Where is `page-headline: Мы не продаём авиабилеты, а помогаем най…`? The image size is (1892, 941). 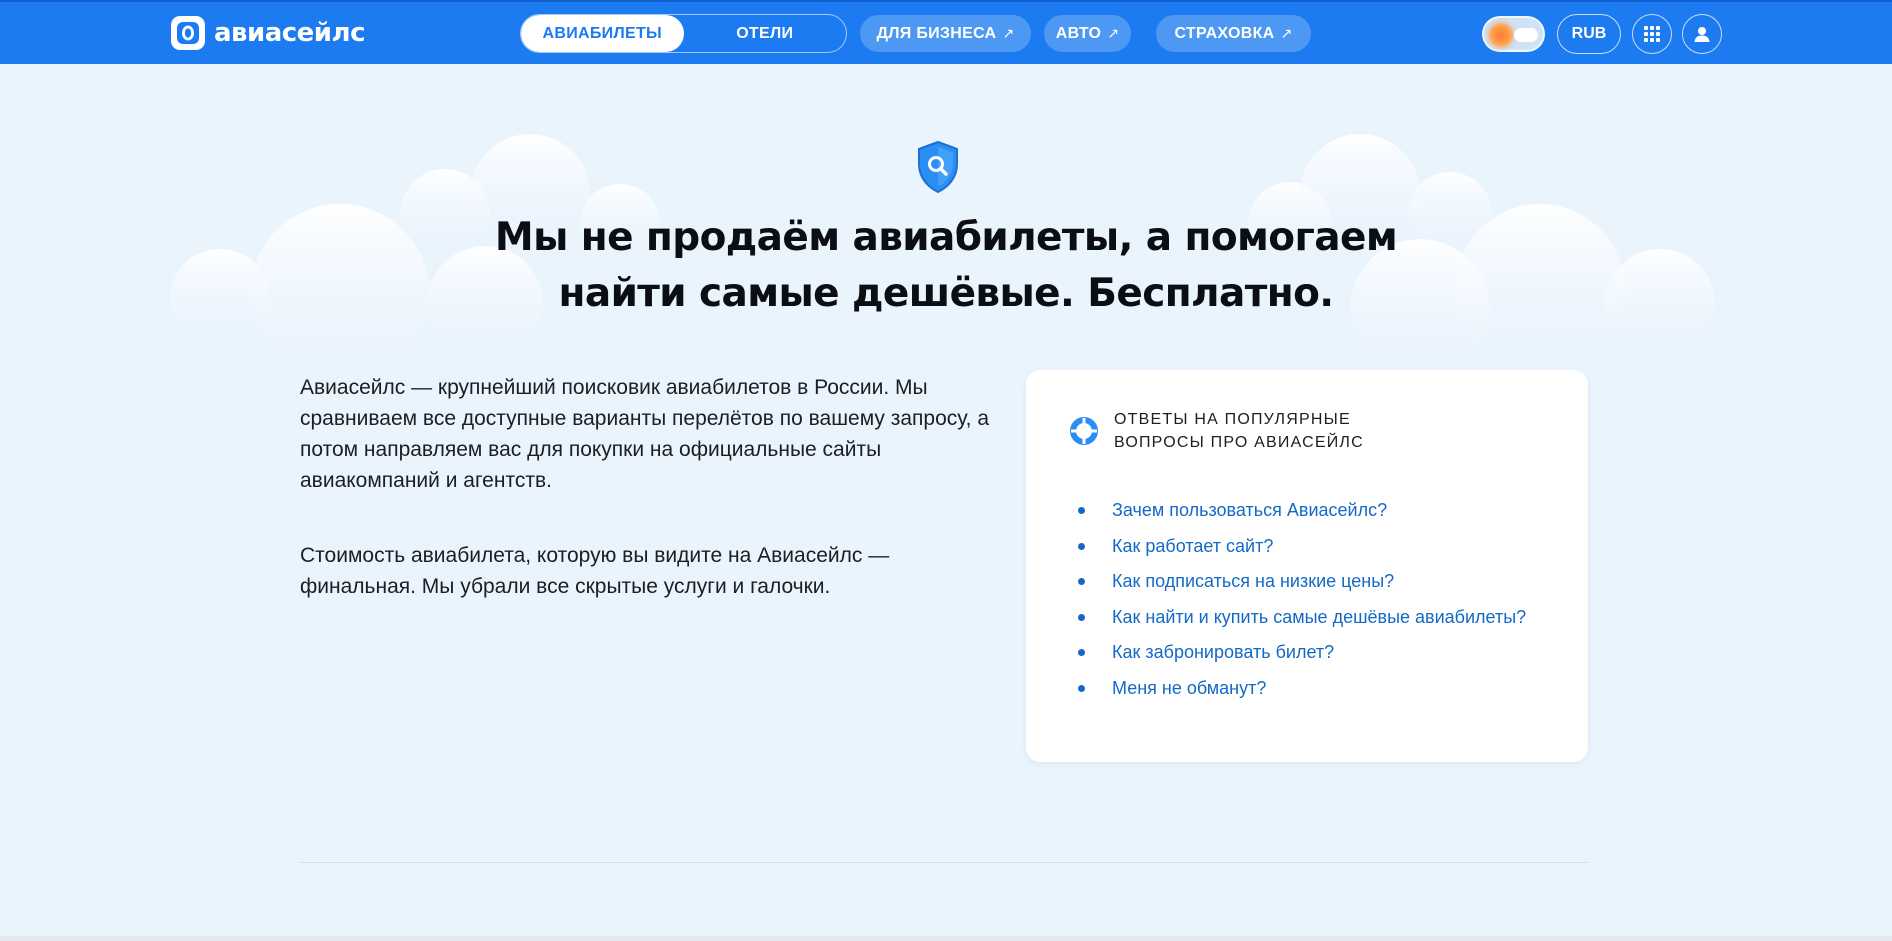 page-headline: Мы не продаём авиабилеты, а помогаем най… is located at coordinates (946, 266).